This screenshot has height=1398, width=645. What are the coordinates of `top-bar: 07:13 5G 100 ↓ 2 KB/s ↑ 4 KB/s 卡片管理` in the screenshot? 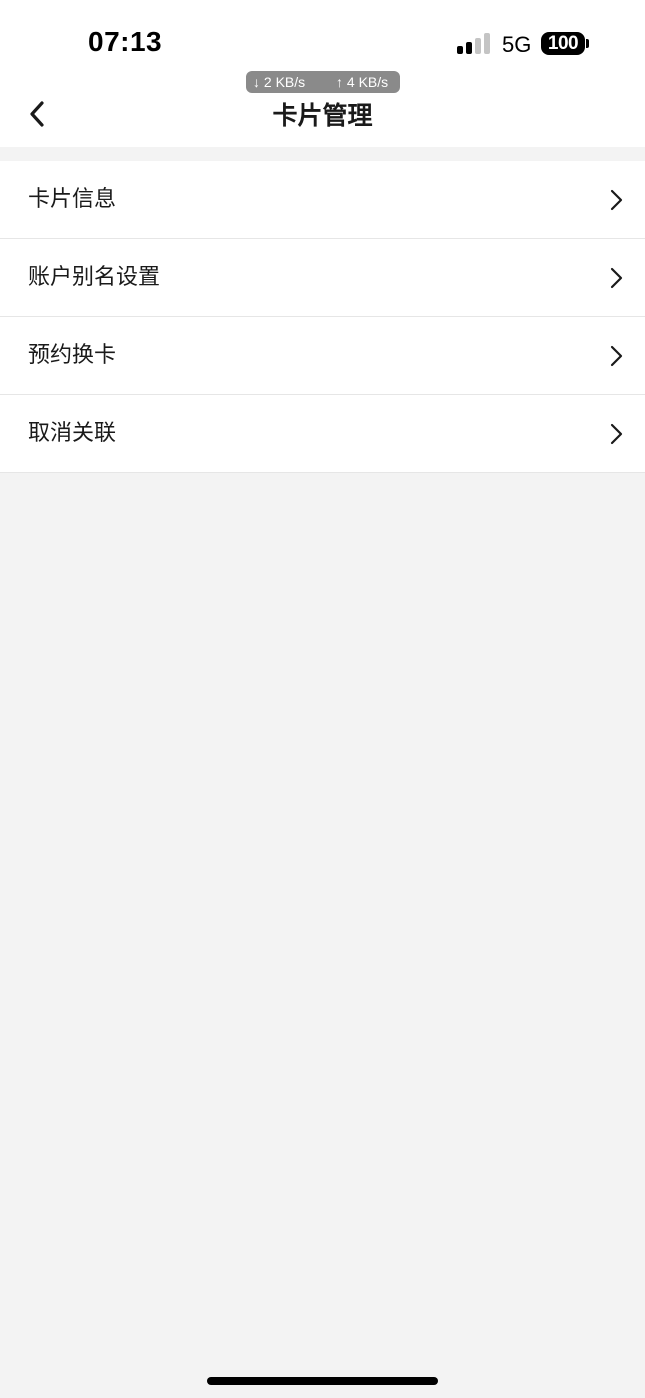 It's located at (322, 73).